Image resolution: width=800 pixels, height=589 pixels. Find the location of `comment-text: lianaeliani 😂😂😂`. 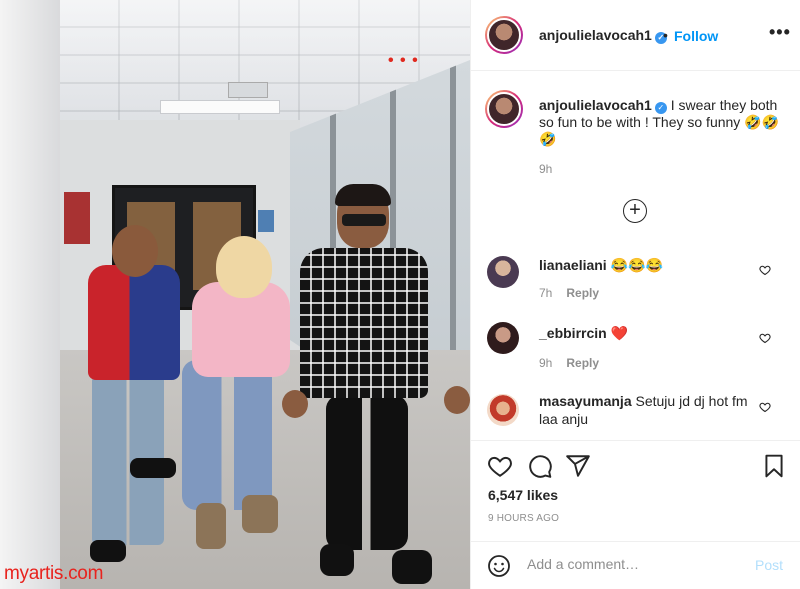

comment-text: lianaeliani 😂😂😂 is located at coordinates (649, 265).